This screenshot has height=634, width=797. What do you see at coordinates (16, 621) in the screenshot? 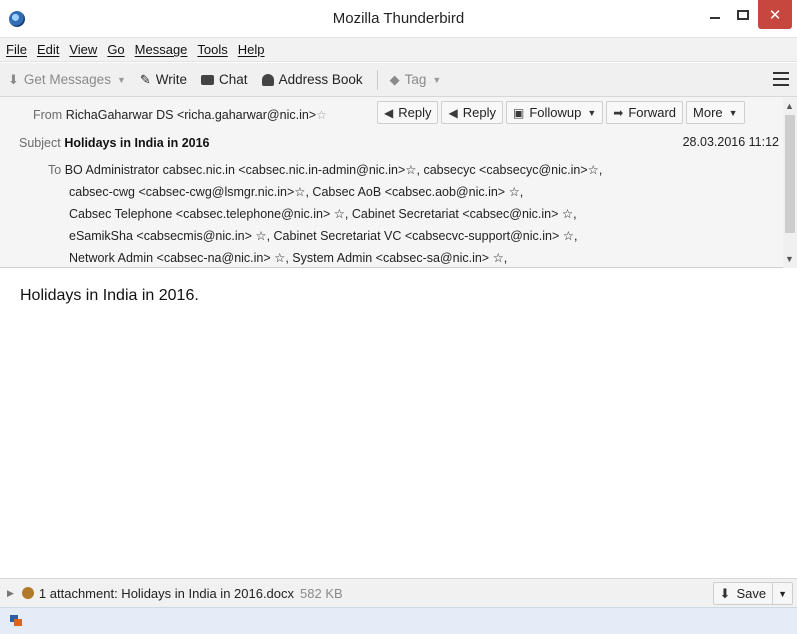
I see `online-status-icon` at bounding box center [16, 621].